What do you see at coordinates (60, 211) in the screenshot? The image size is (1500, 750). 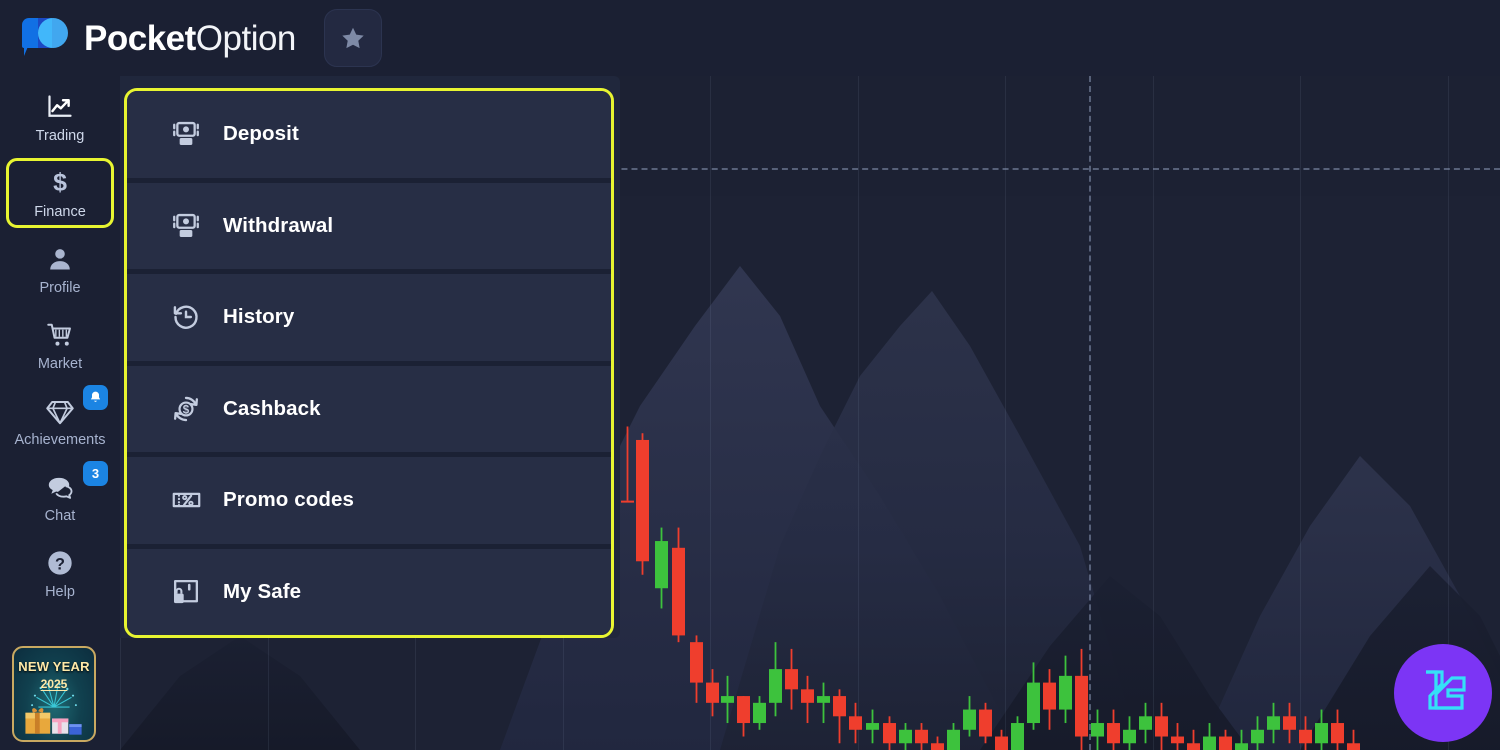 I see `sidebar-item-label: Finance` at bounding box center [60, 211].